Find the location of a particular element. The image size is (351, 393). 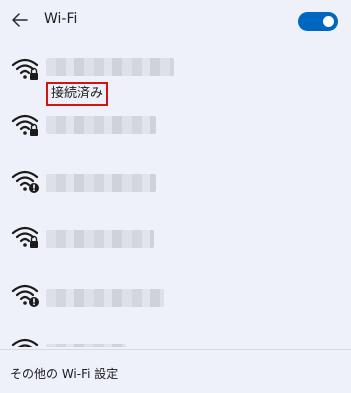

back-button is located at coordinates (20, 20).